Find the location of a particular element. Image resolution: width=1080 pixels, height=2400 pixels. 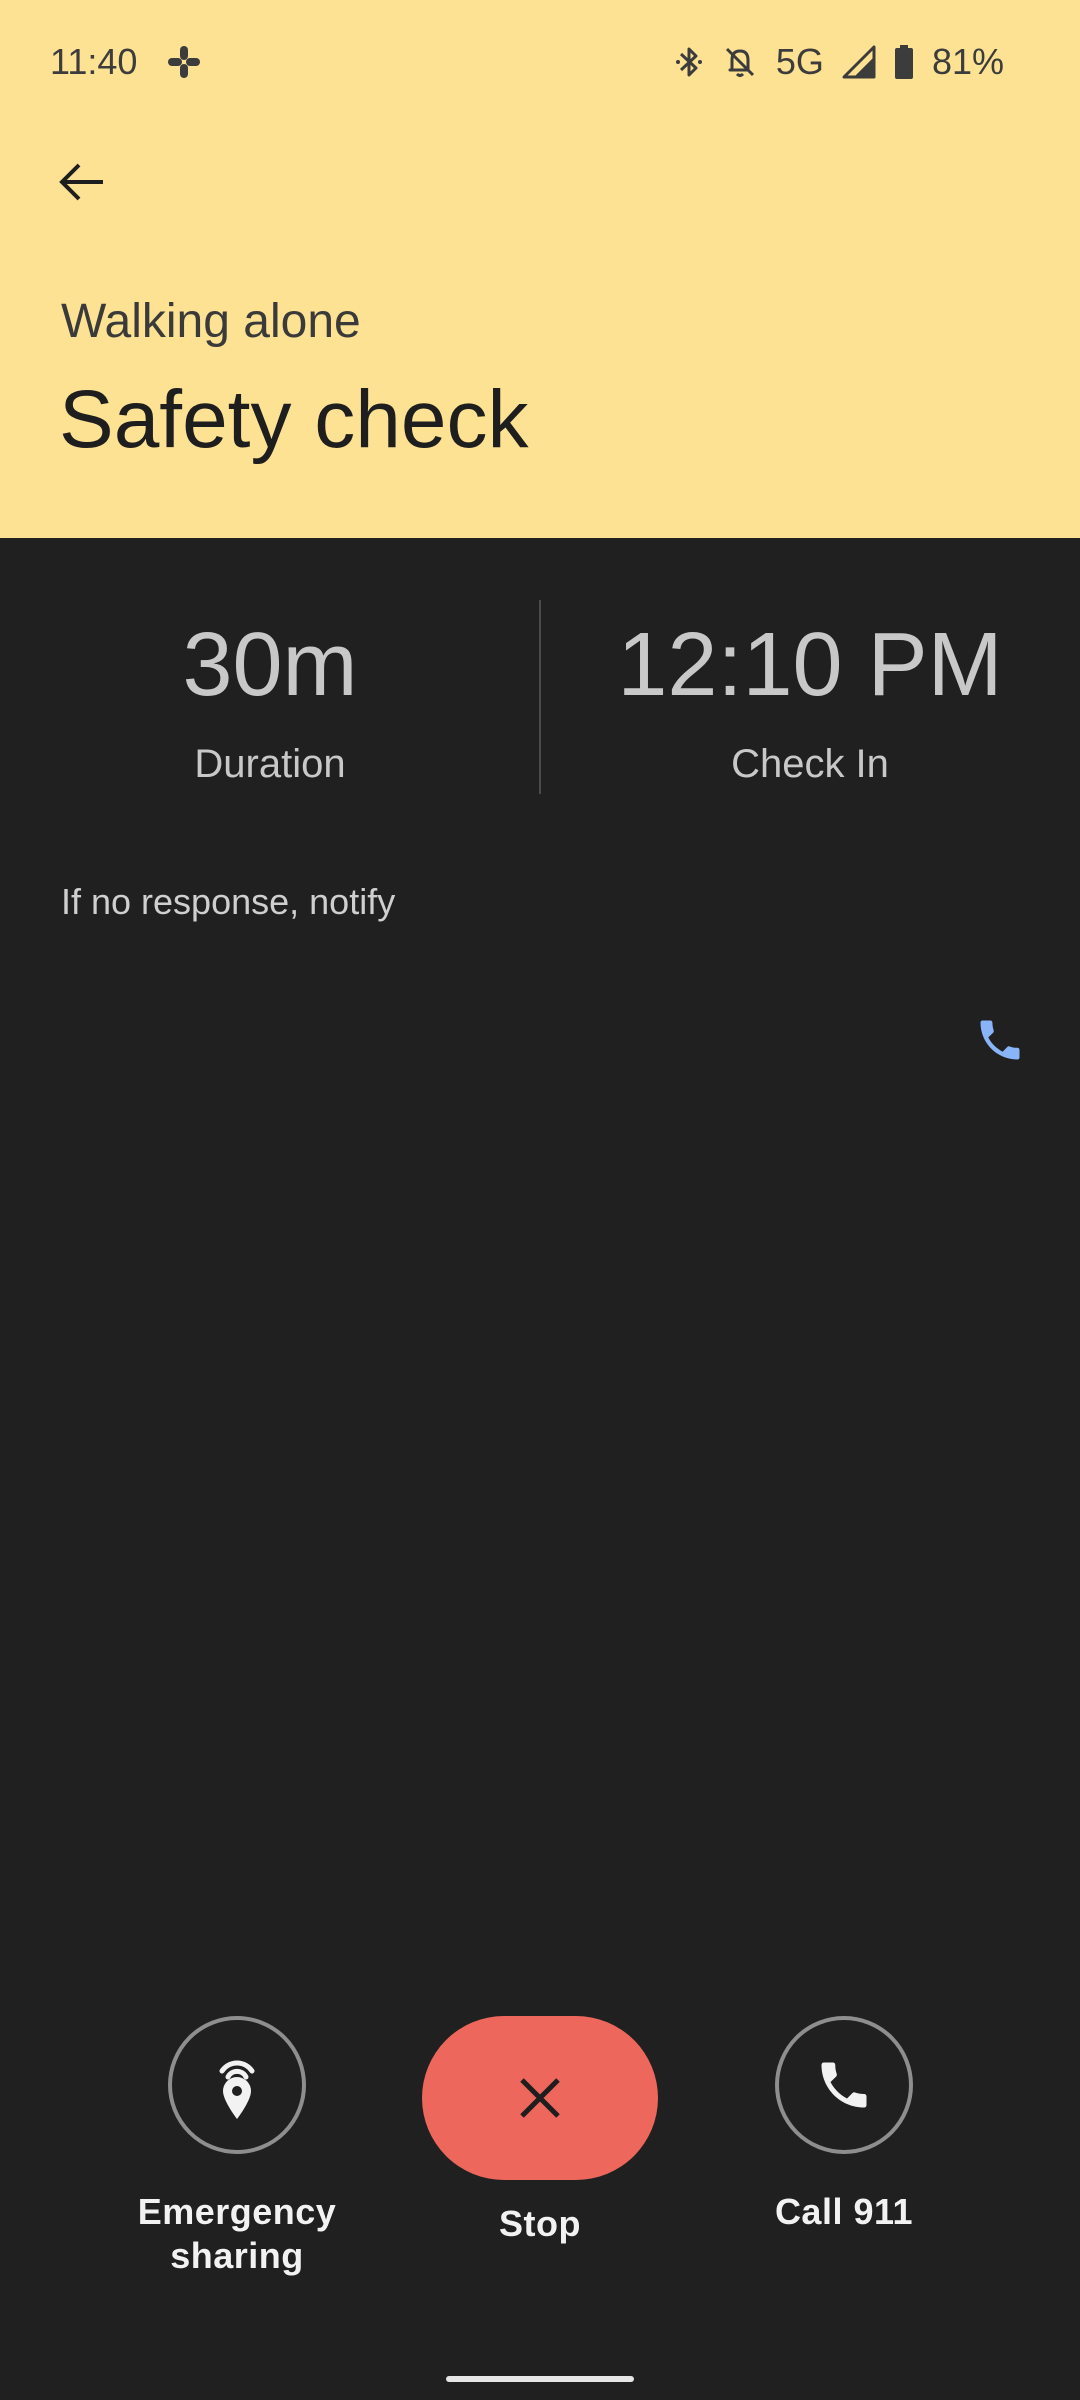

status-time: 11:40 is located at coordinates (94, 61).